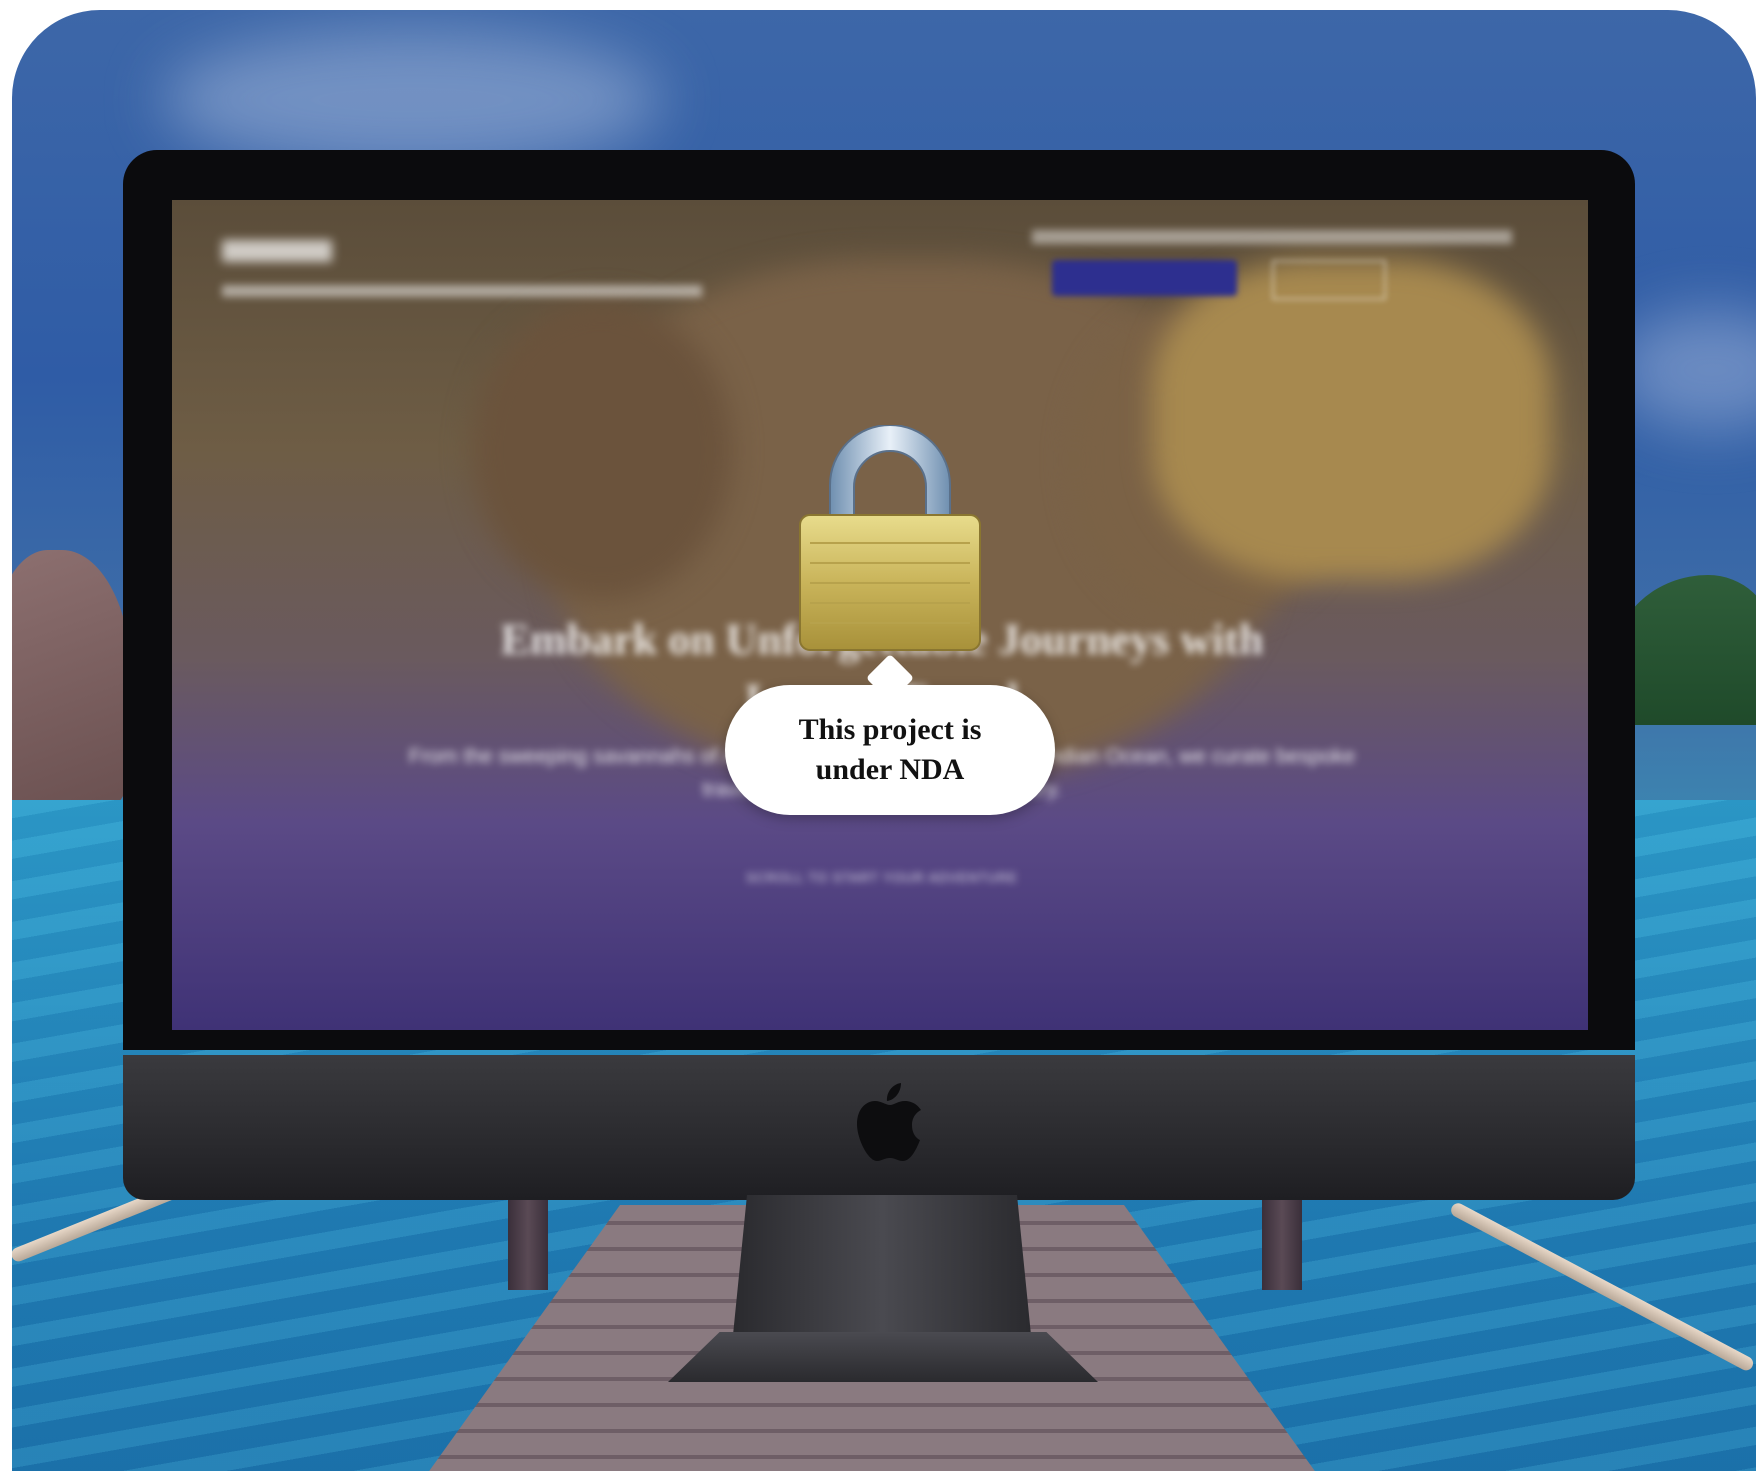 The image size is (1756, 1471). I want to click on nda-message-line1: This project is, so click(890, 729).